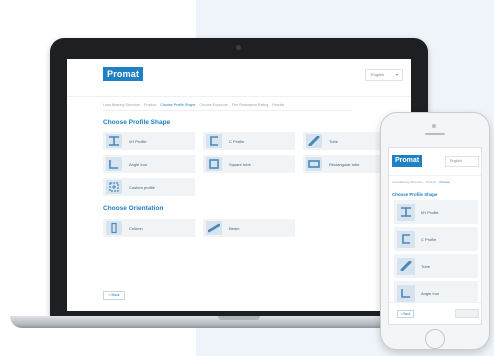  Describe the element at coordinates (114, 228) in the screenshot. I see `column-icon` at that location.